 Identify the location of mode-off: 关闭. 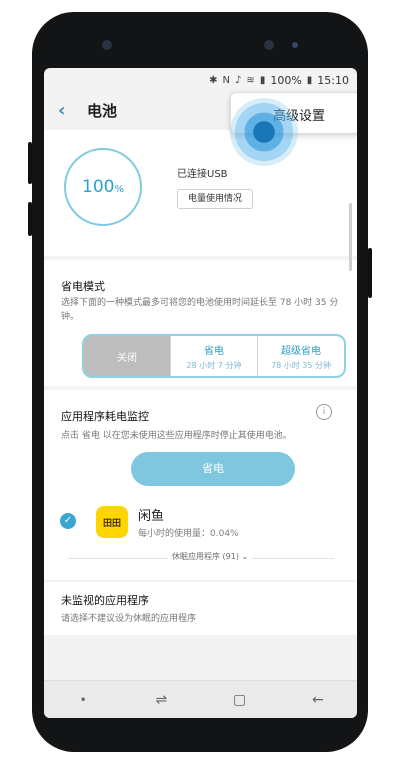
(127, 356).